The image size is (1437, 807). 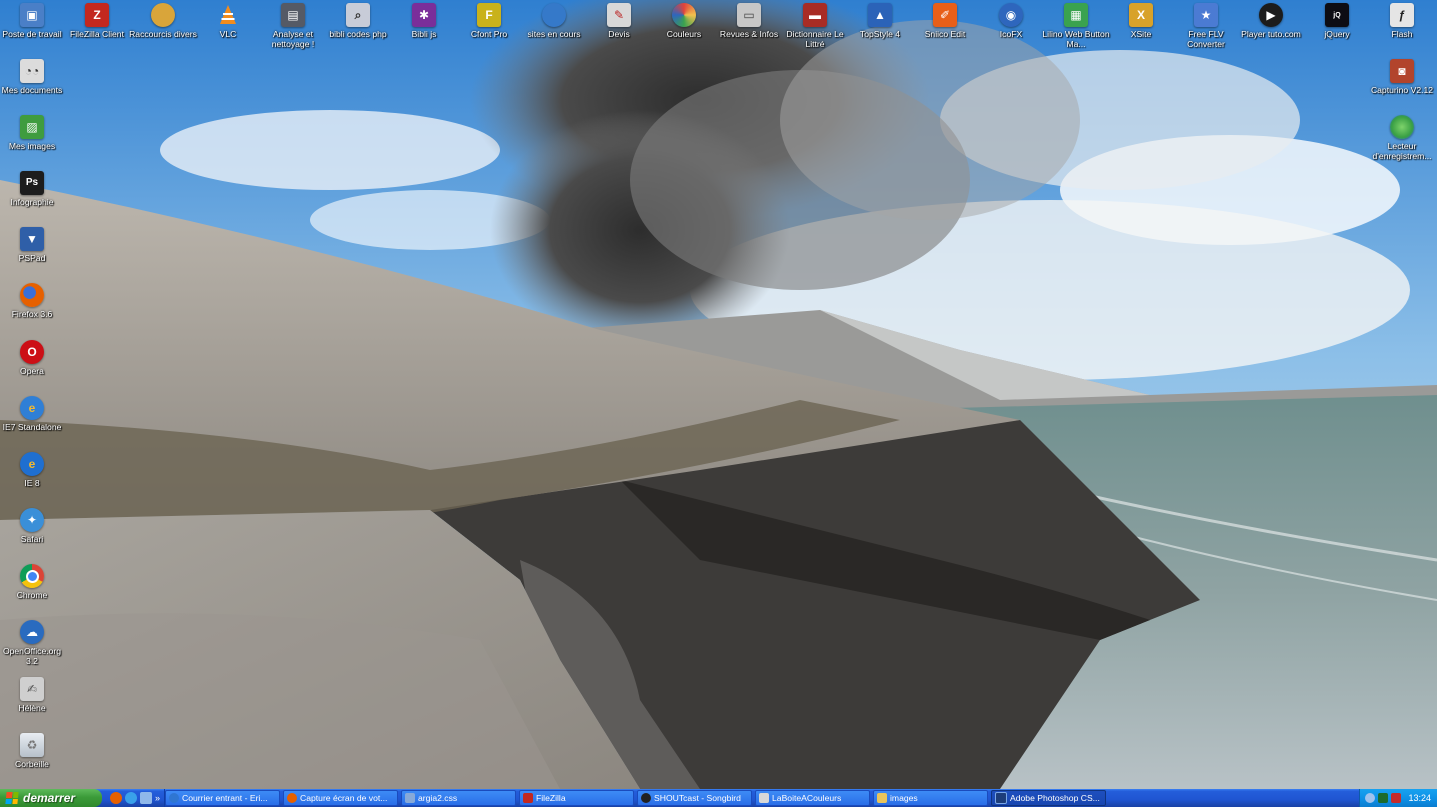 I want to click on desktop-icon-openoffice: ☁ OpenOffice.org 3.2, so click(x=34, y=643).